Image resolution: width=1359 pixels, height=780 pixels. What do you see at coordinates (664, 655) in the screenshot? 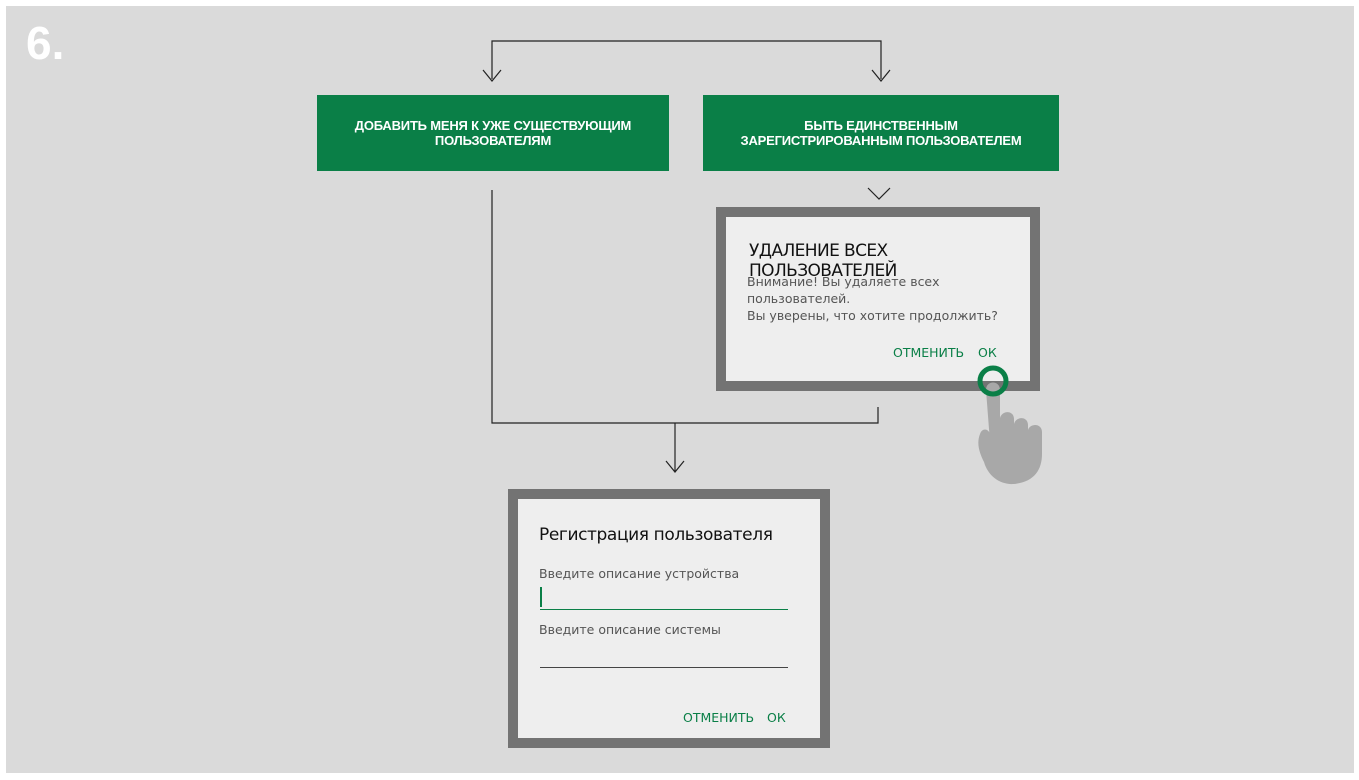
I see `system-field-input` at bounding box center [664, 655].